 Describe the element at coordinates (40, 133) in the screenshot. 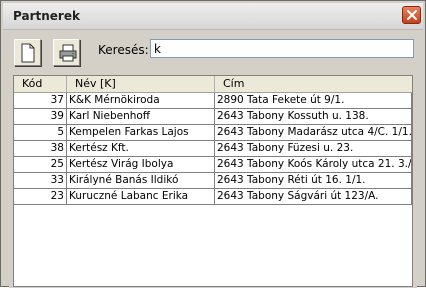

I see `cell-kod: 5` at that location.